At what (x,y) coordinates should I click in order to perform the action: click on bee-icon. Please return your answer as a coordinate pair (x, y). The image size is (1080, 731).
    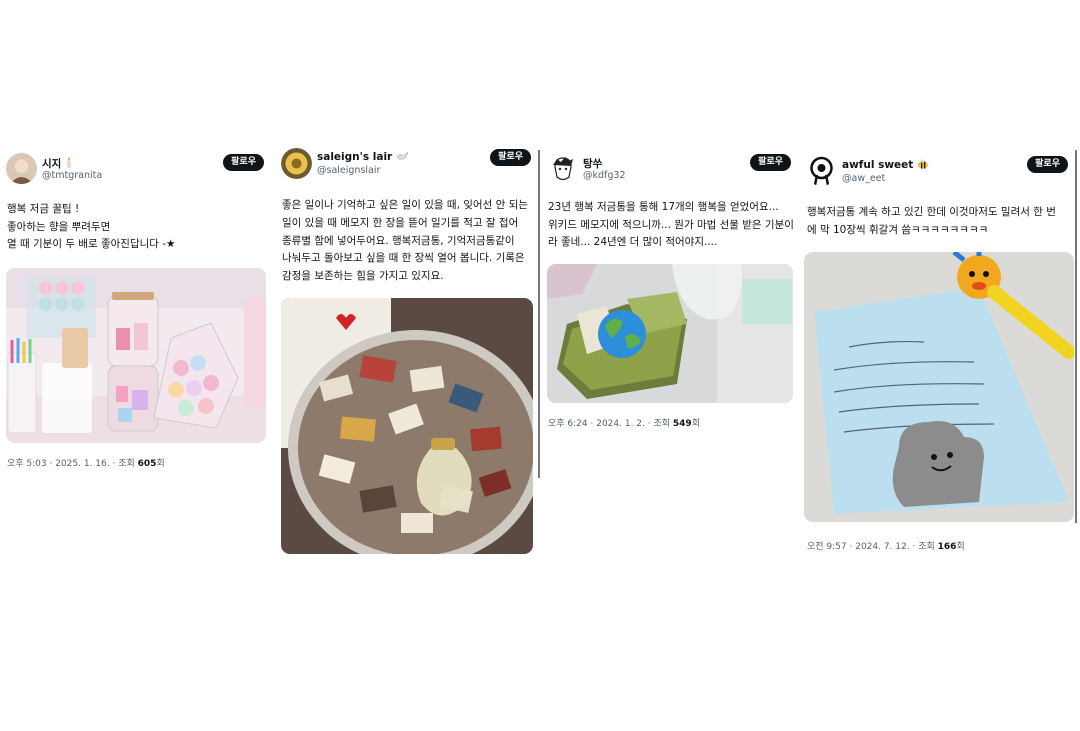
    Looking at the image, I should click on (923, 164).